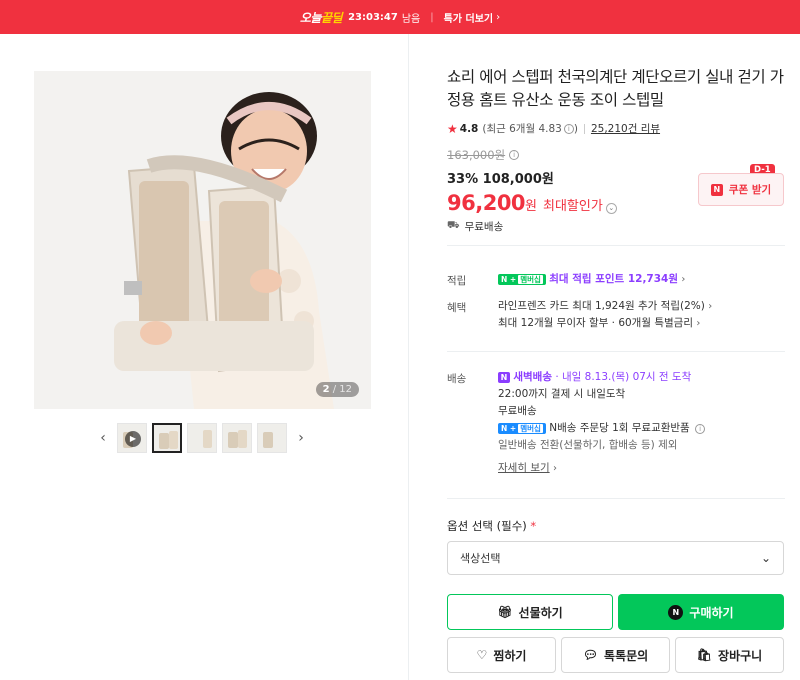 The height and width of the screenshot is (680, 800). What do you see at coordinates (522, 129) in the screenshot?
I see `rating-recent: (최근 6개월 4.83` at bounding box center [522, 129].